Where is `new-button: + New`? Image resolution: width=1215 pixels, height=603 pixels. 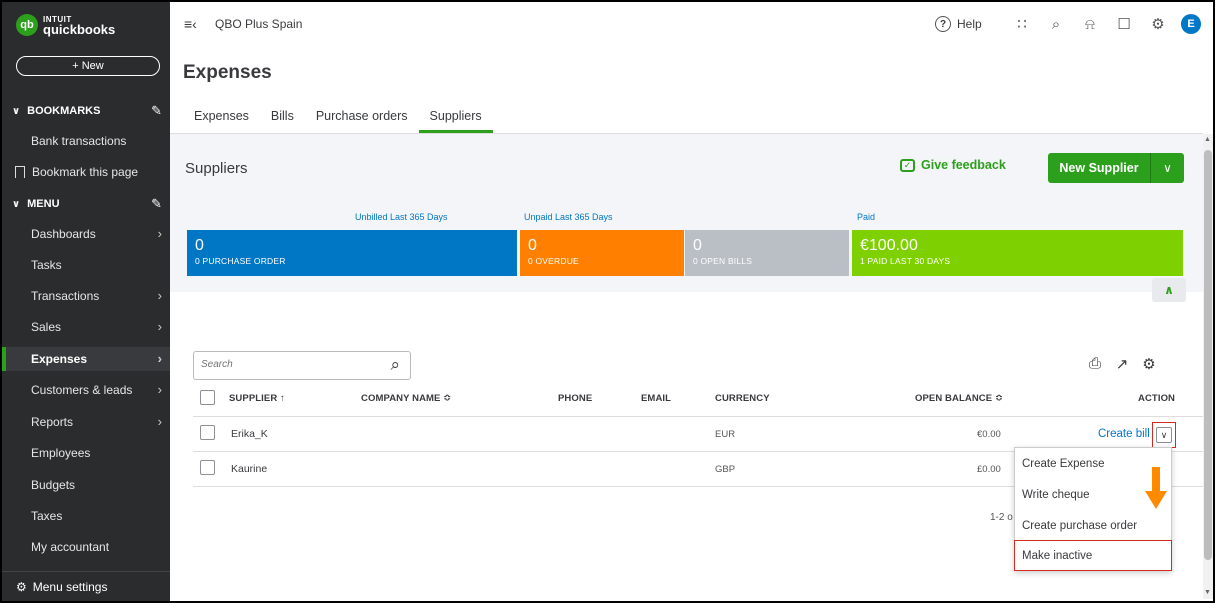
new-button: + New is located at coordinates (88, 66).